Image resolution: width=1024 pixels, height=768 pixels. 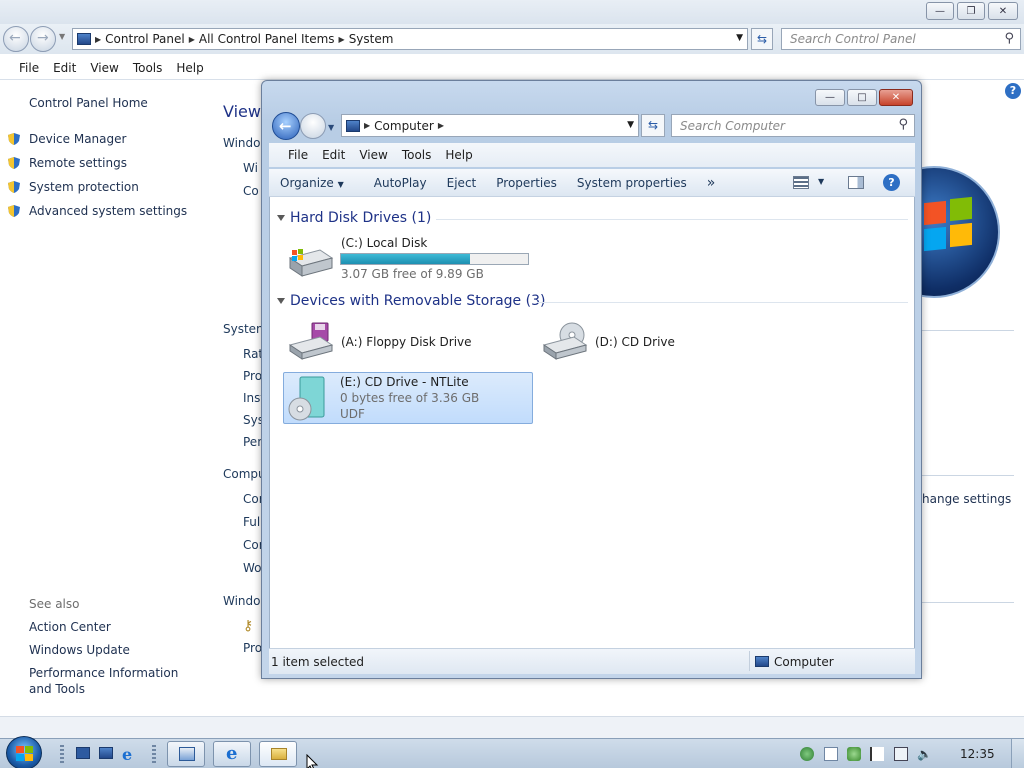 I want to click on change-settings-link: hange settings, so click(x=966, y=499).